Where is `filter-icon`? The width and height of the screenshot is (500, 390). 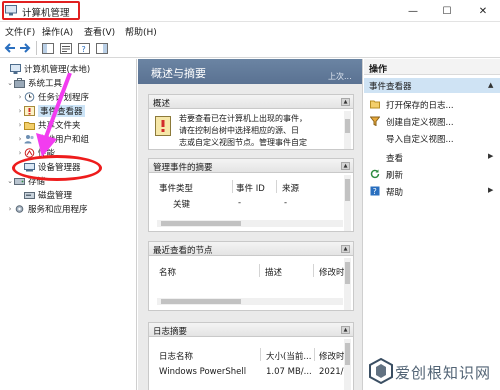 filter-icon is located at coordinates (375, 121).